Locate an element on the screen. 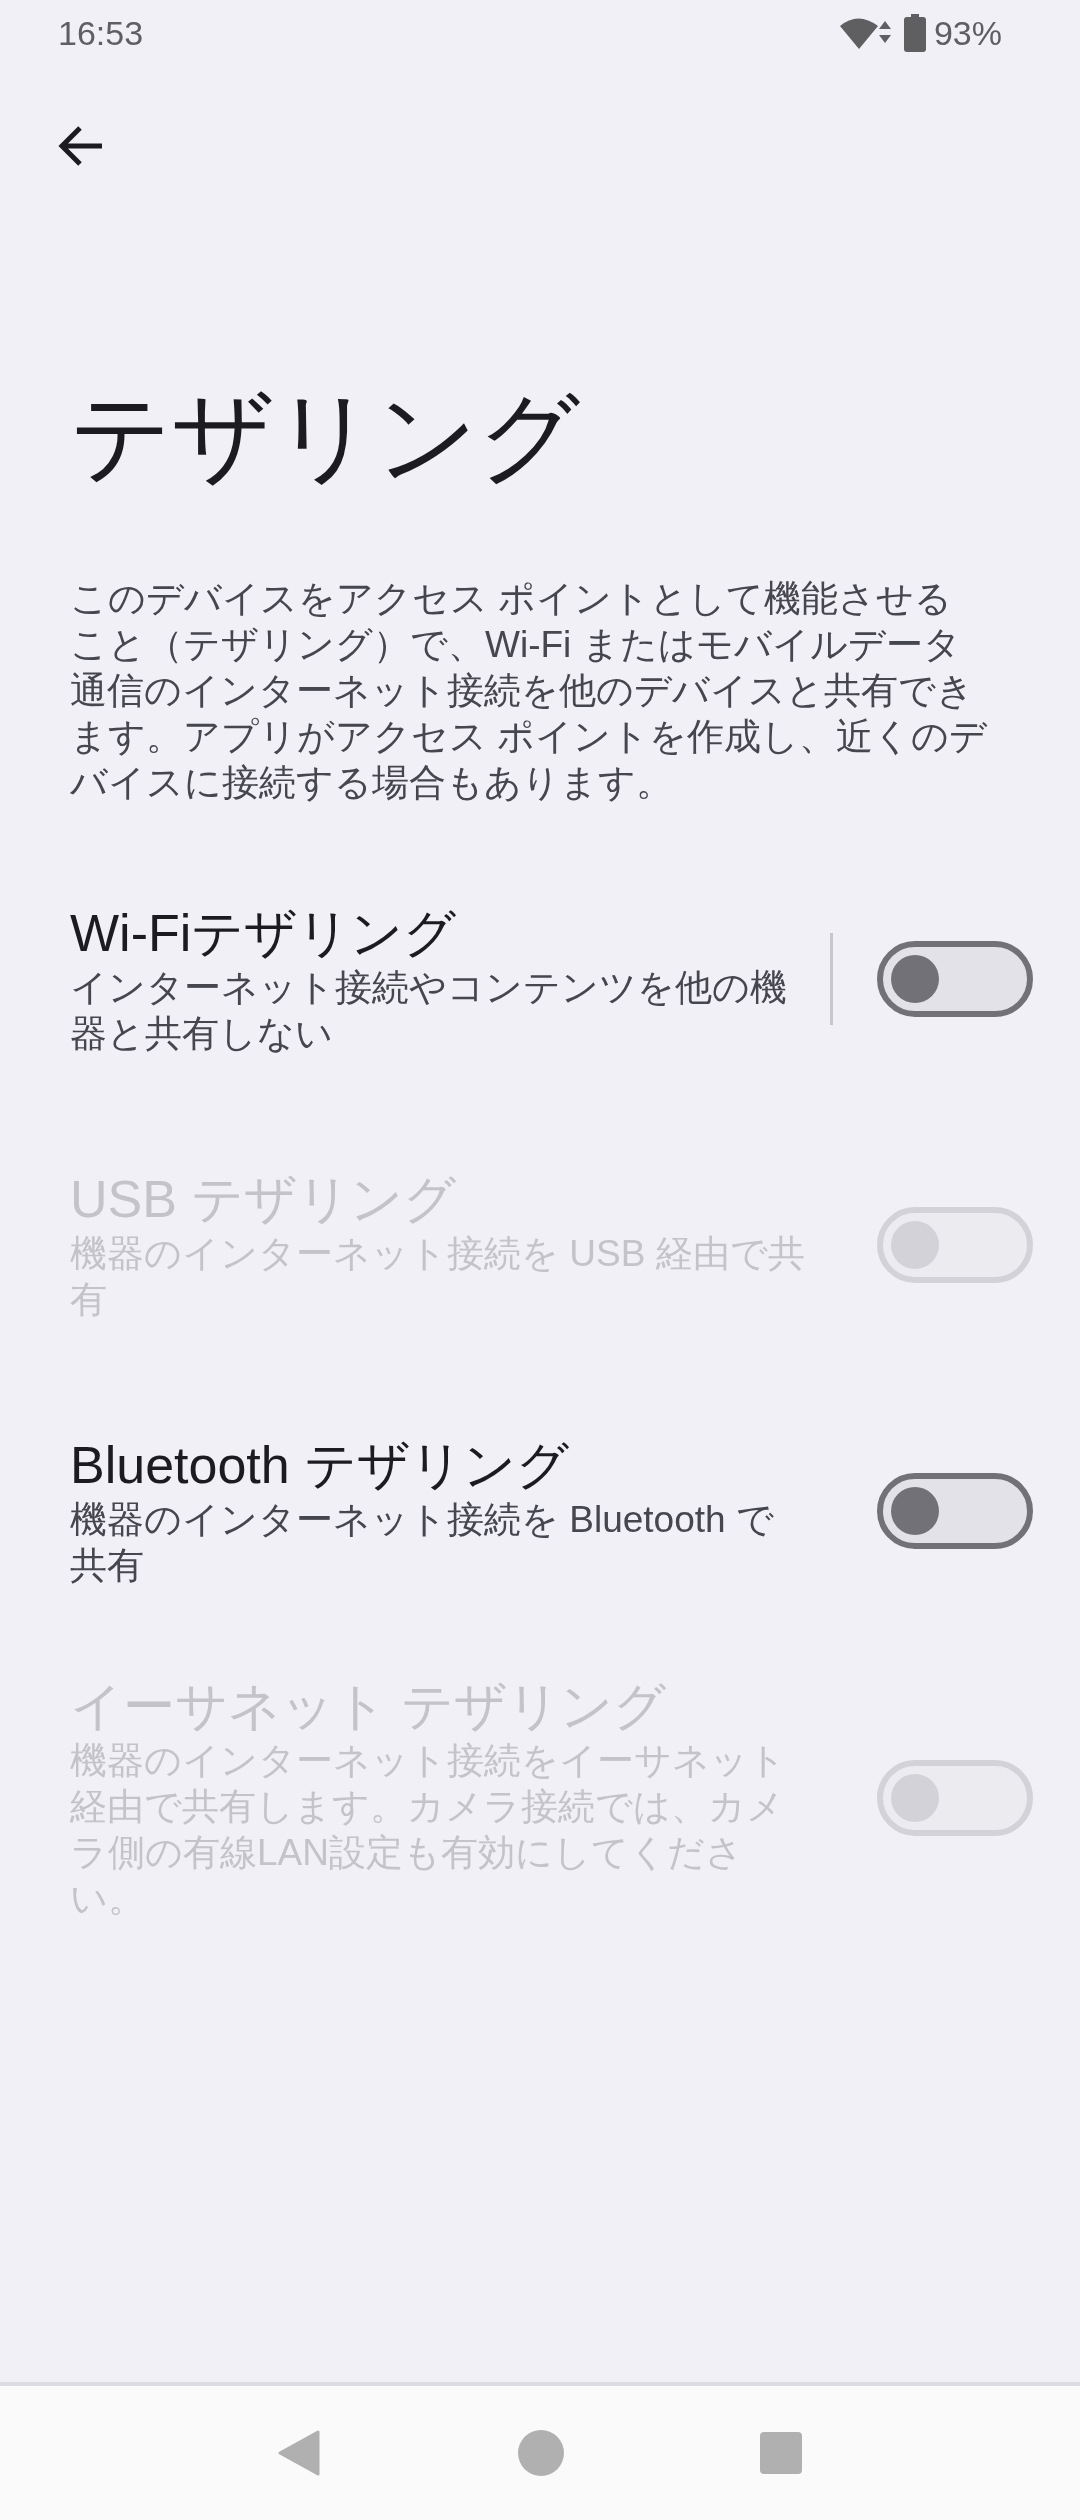  battery-icon is located at coordinates (914, 33).